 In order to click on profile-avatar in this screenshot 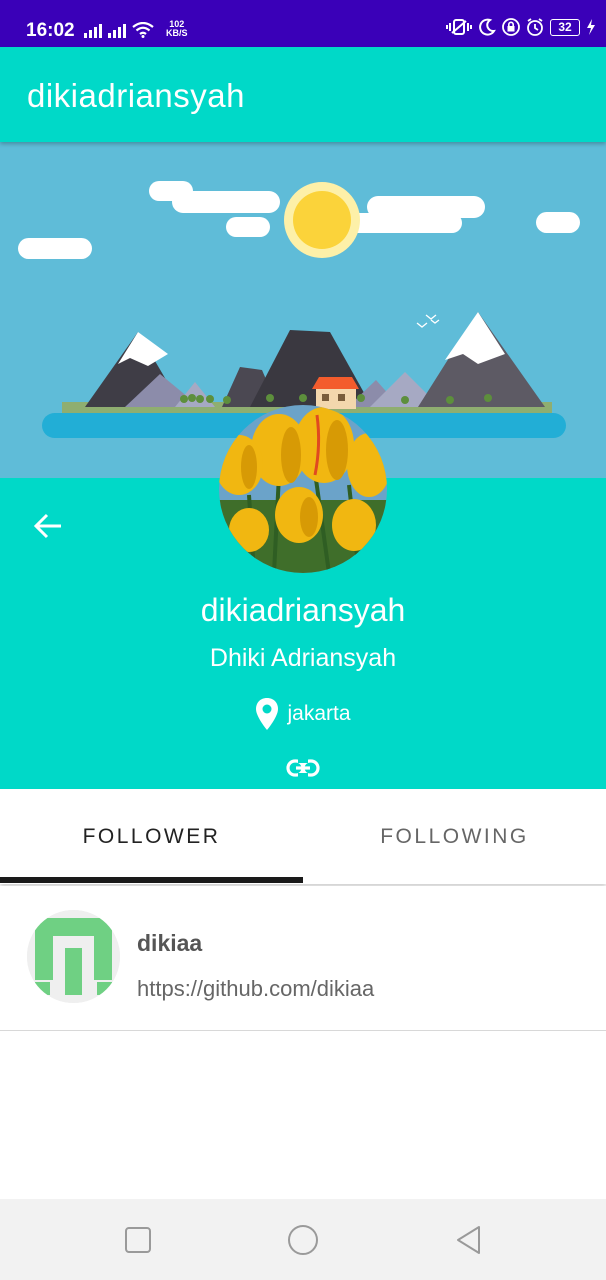, I will do `click(303, 489)`.